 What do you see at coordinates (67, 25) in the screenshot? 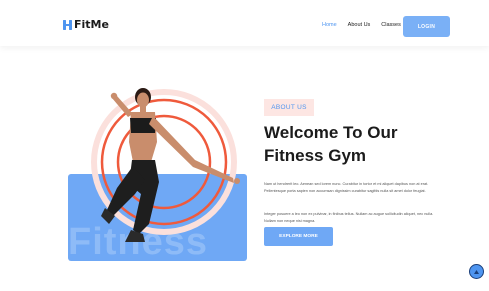
I see `dumbbell-icon` at bounding box center [67, 25].